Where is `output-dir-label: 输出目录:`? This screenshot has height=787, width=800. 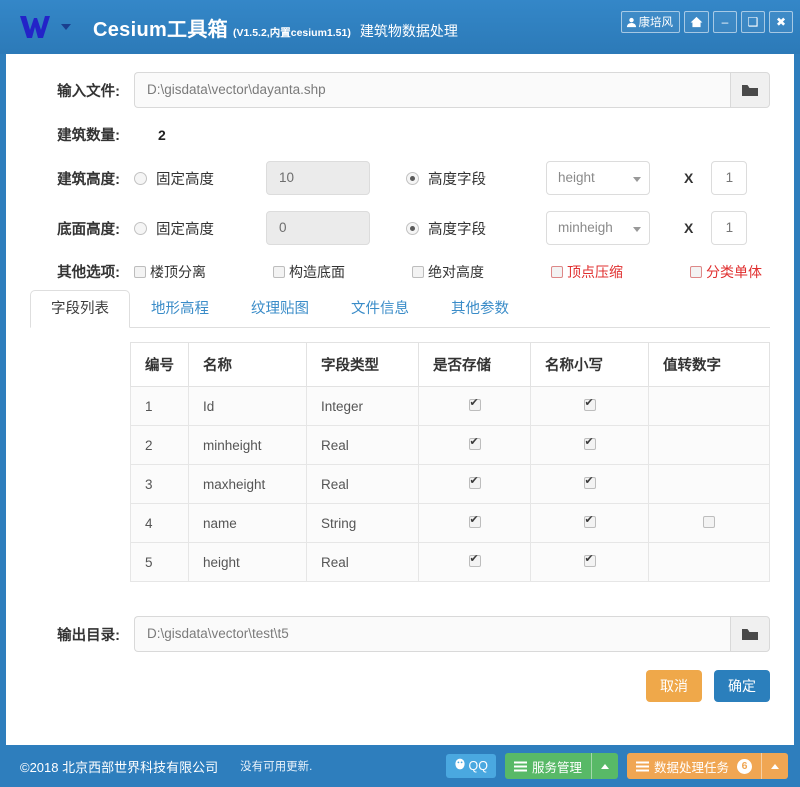
output-dir-label: 输出目录: is located at coordinates (88, 635).